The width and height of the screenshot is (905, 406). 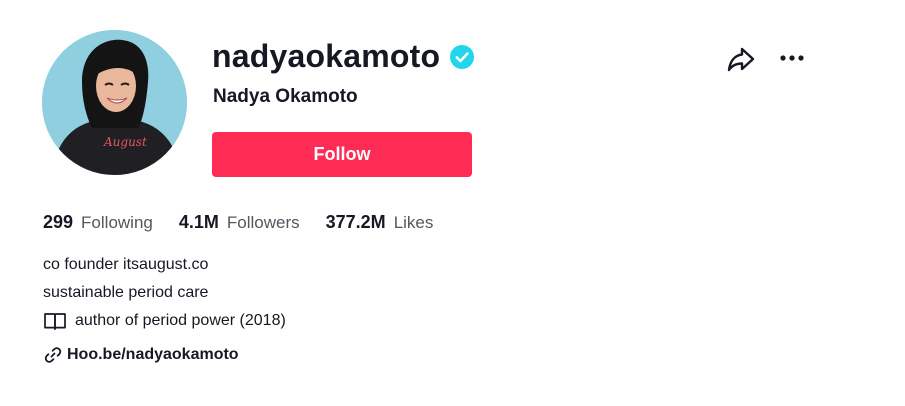 I want to click on avatar: August, so click(x=114, y=102).